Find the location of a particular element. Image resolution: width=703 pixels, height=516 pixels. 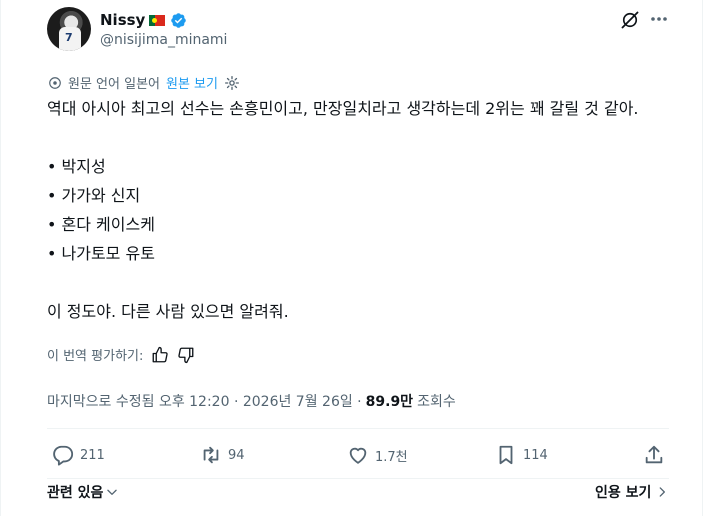

translation-language: 원문 언어 일본어 is located at coordinates (114, 84).